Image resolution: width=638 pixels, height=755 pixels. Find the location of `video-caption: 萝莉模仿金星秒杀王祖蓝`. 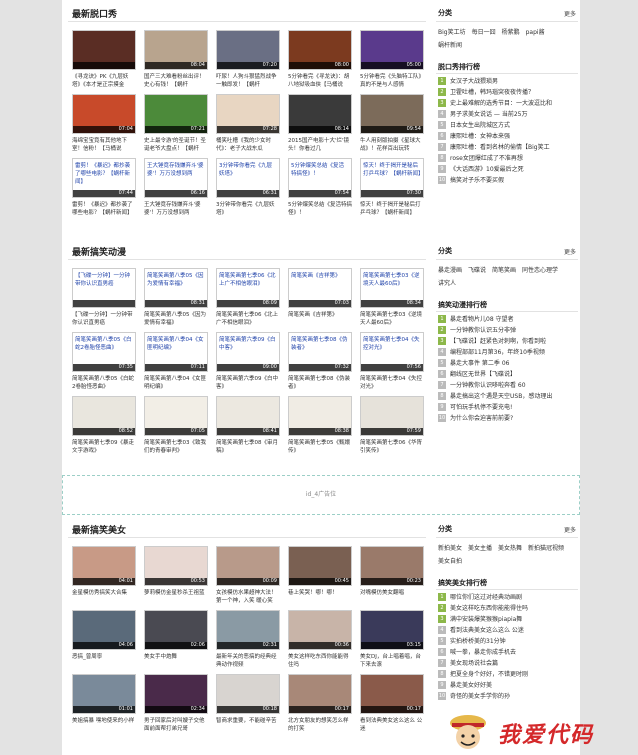

video-caption: 萝莉模仿金星秒杀王祖蓝 is located at coordinates (176, 597).